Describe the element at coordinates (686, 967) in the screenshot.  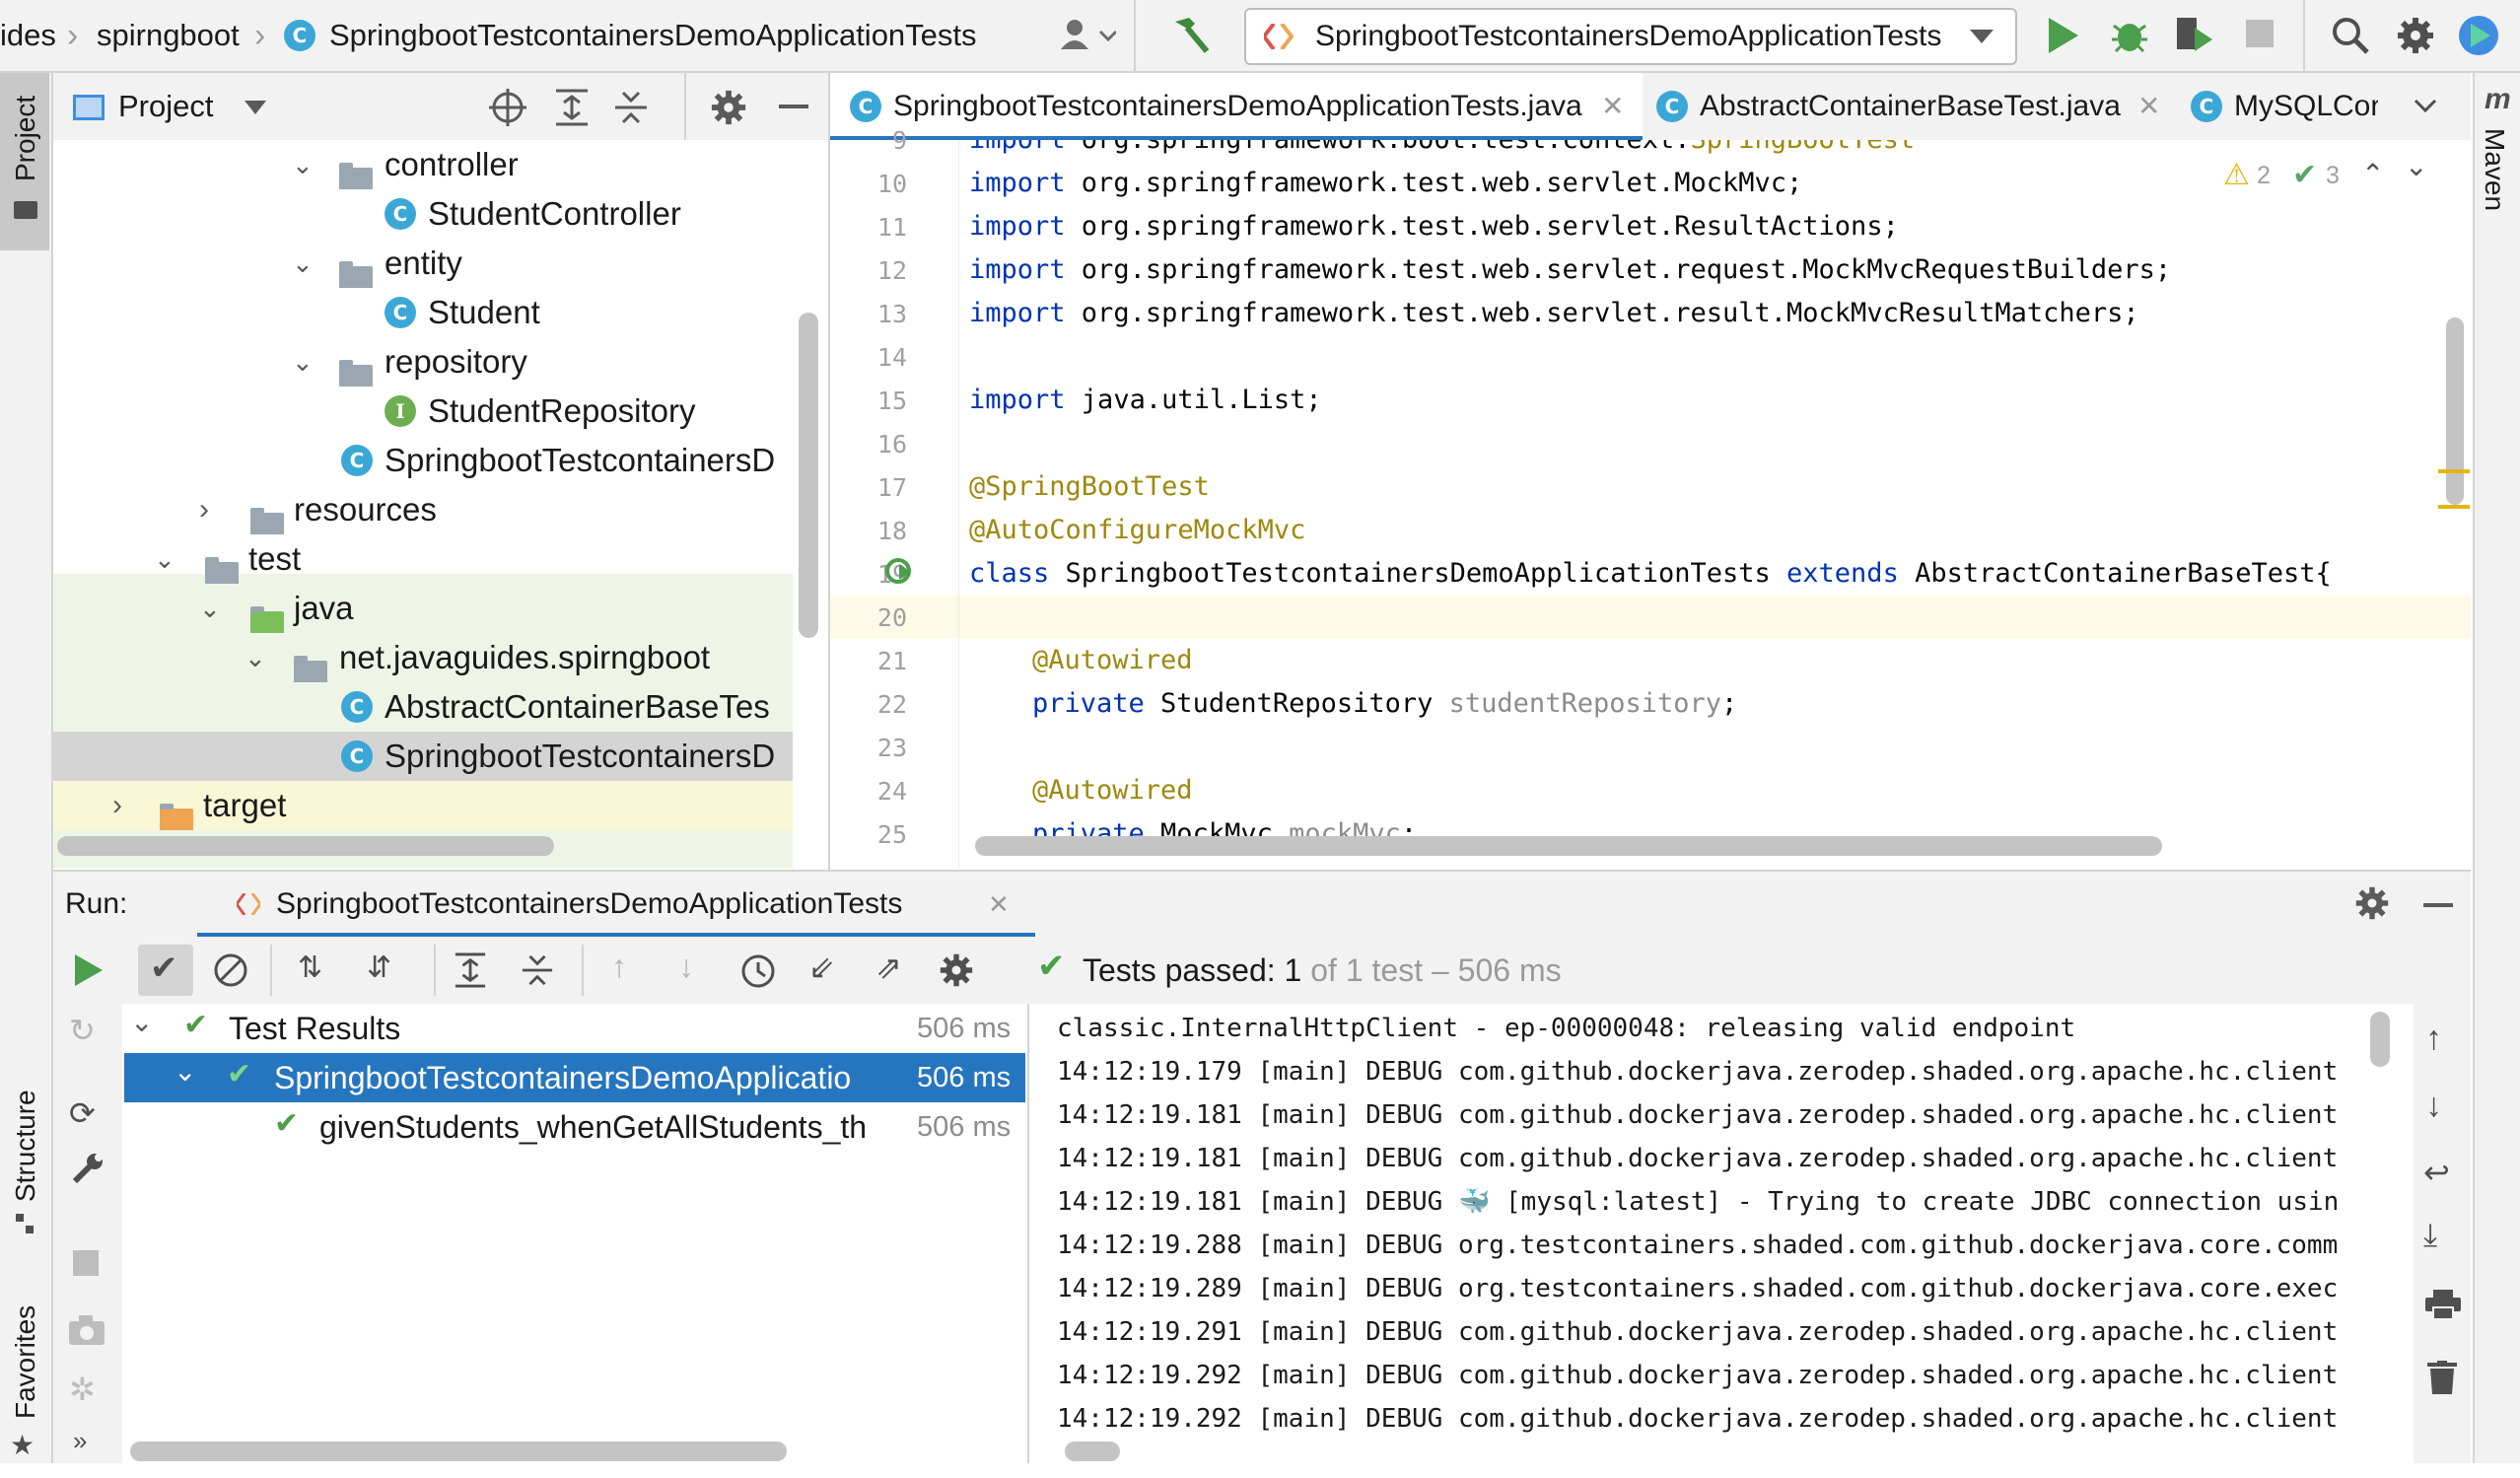
I see `next-failed-icon: ↓` at that location.